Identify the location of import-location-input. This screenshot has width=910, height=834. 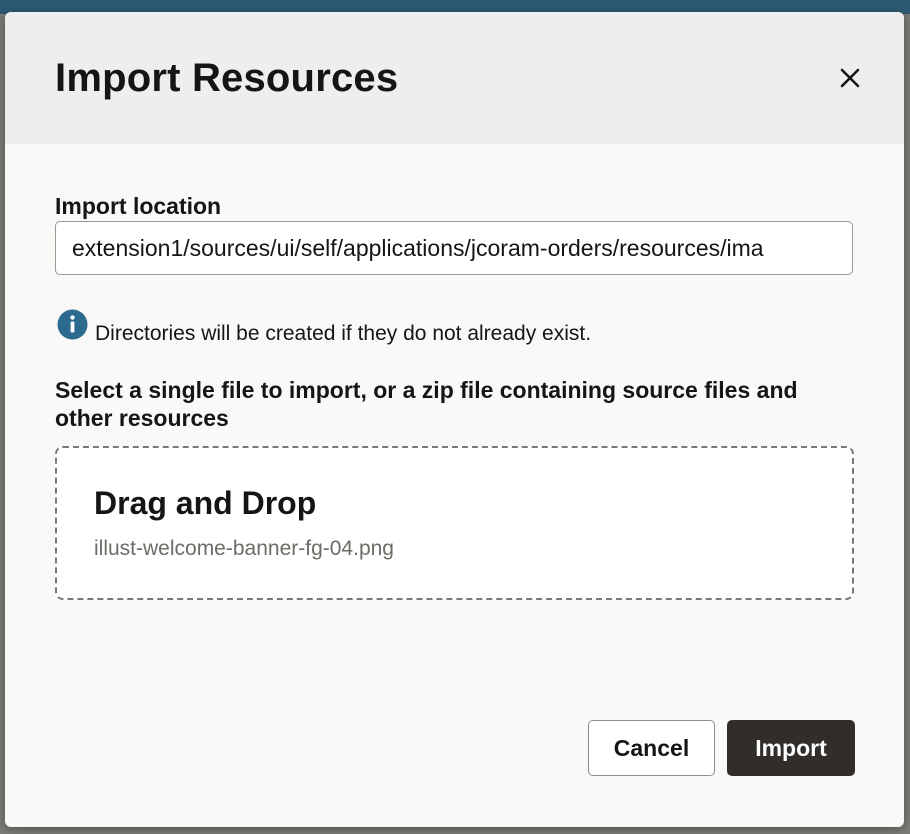
(454, 248).